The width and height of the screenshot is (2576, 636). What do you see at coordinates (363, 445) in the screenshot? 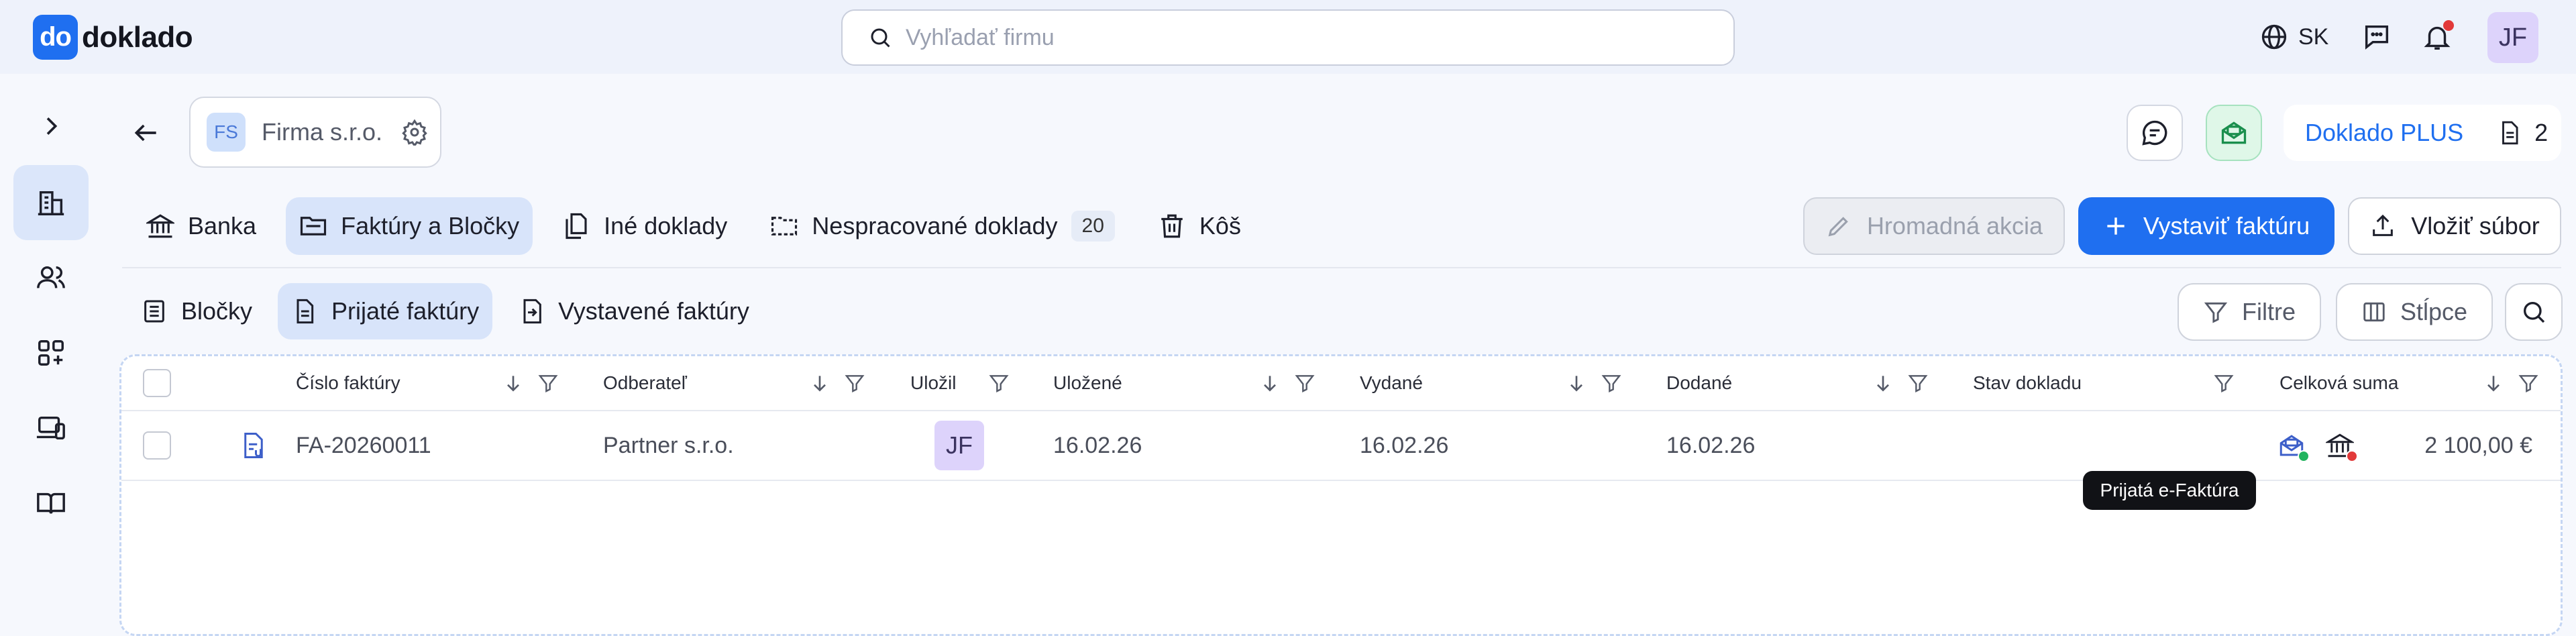
I see `invoice-number: FA-20260011` at bounding box center [363, 445].